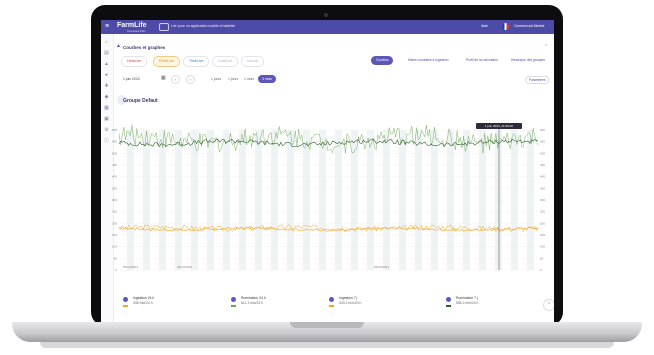 The height and width of the screenshot is (355, 654). Describe the element at coordinates (542, 130) in the screenshot. I see `y-tick-right: 600` at that location.